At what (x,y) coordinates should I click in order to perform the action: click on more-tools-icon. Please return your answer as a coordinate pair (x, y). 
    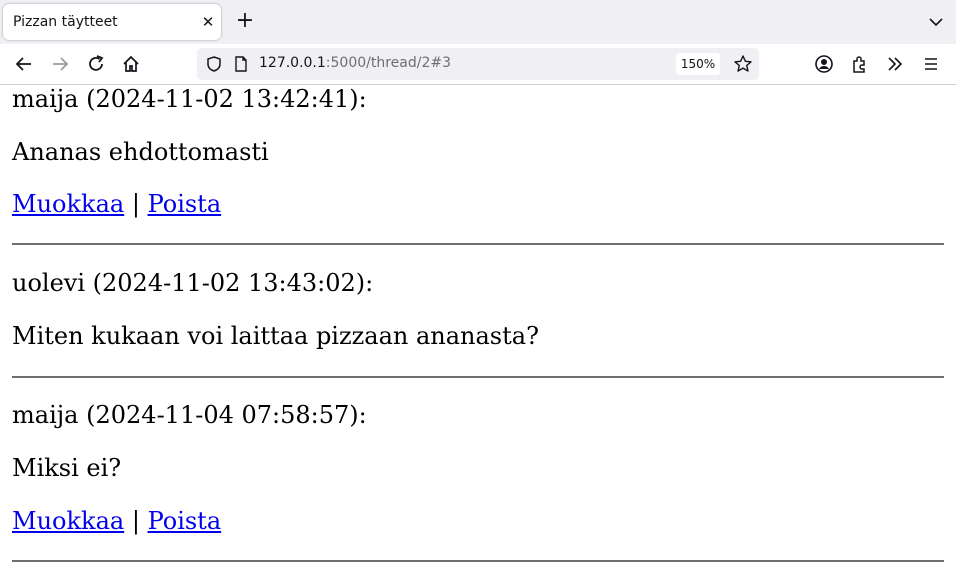
    Looking at the image, I should click on (895, 64).